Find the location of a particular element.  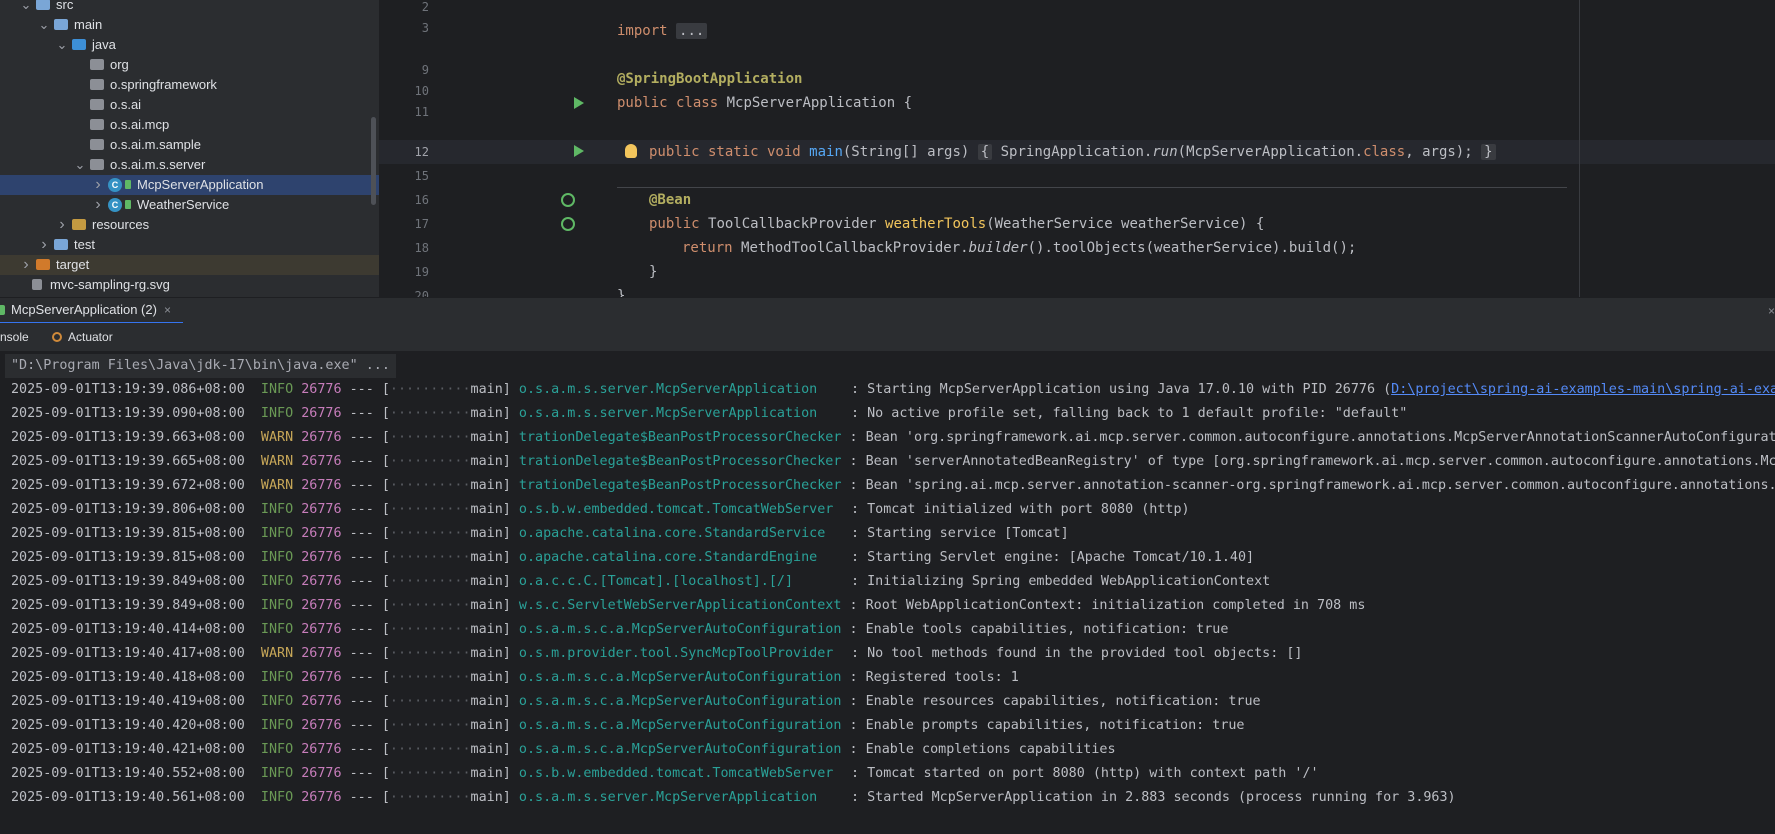

log-timestamp: 2025-09-01T13:19:39.663+08:00 is located at coordinates (128, 437).